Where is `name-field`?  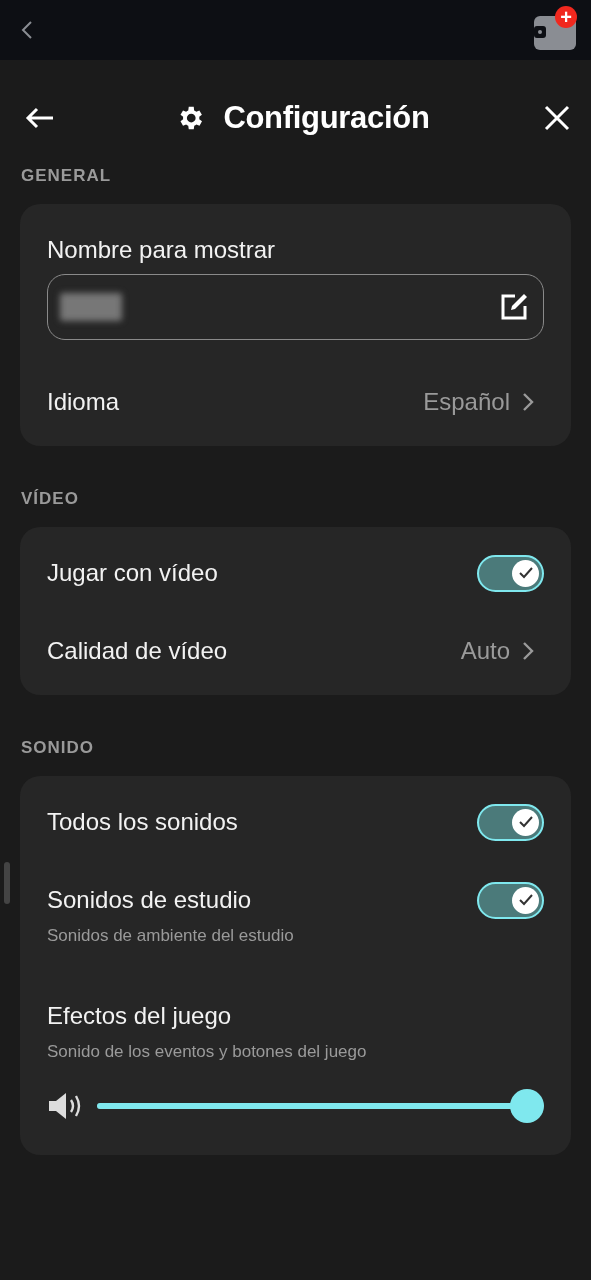 name-field is located at coordinates (295, 307).